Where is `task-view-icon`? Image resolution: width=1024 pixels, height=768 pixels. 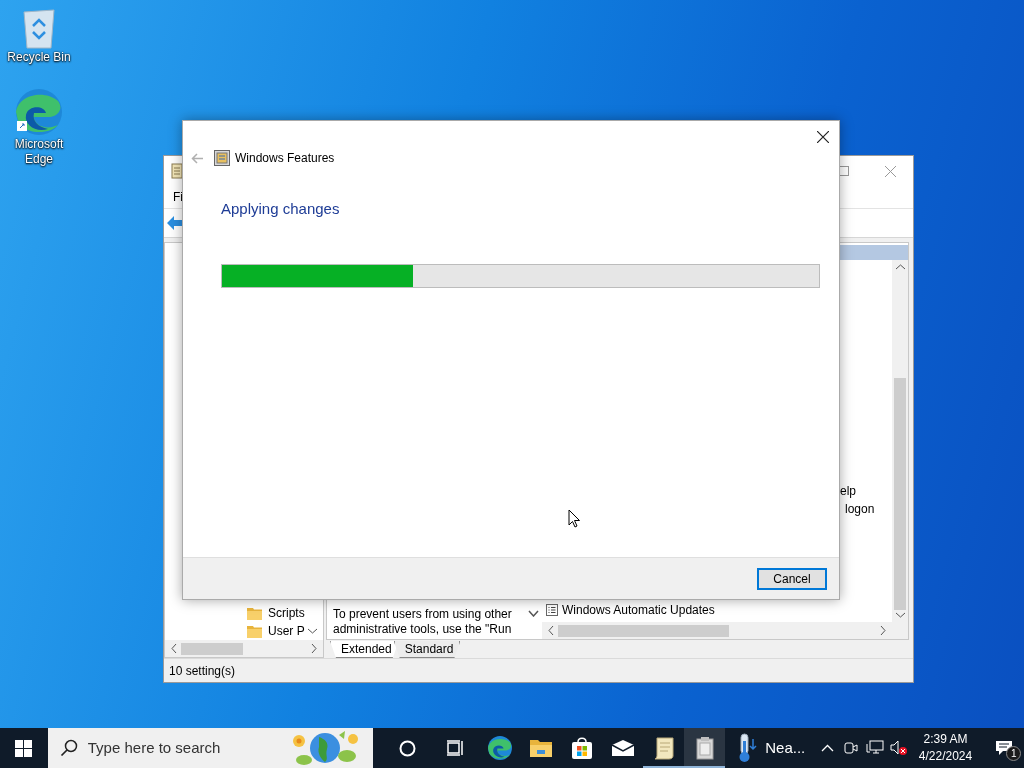 task-view-icon is located at coordinates (455, 748).